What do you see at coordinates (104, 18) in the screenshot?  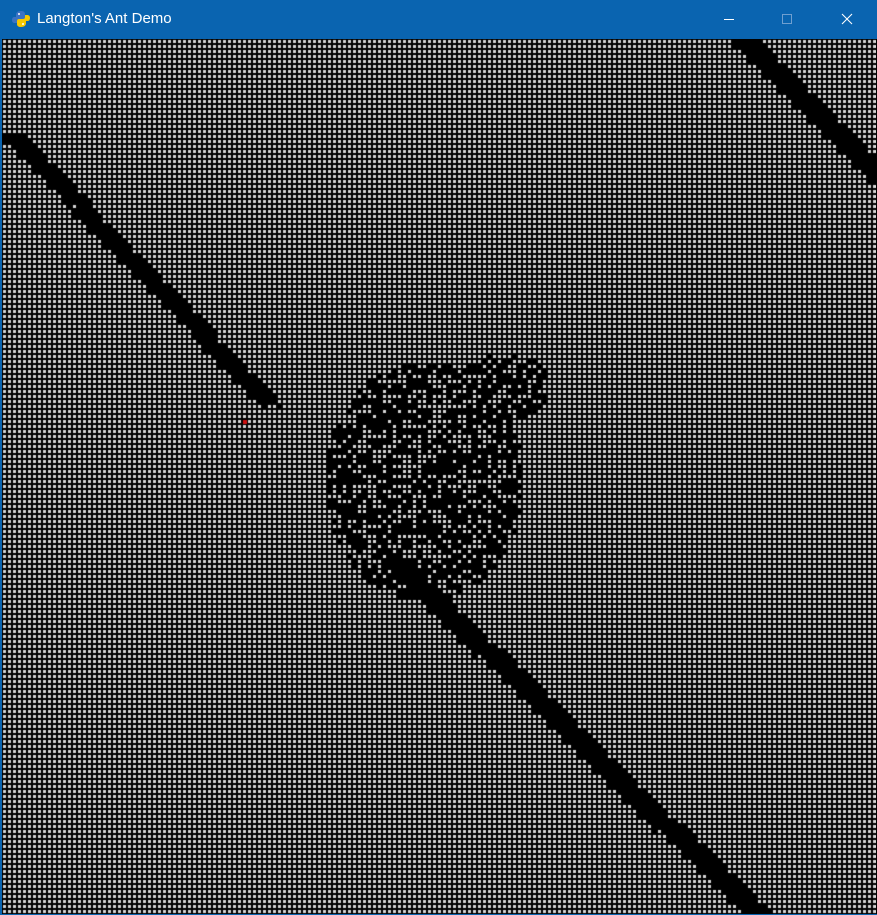 I see `window-title: Langton's Ant Demo` at bounding box center [104, 18].